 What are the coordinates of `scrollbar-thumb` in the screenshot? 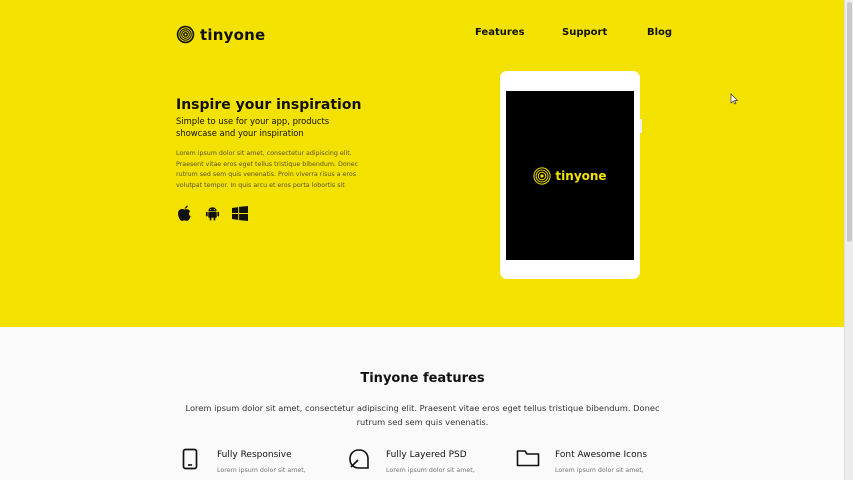 It's located at (849, 122).